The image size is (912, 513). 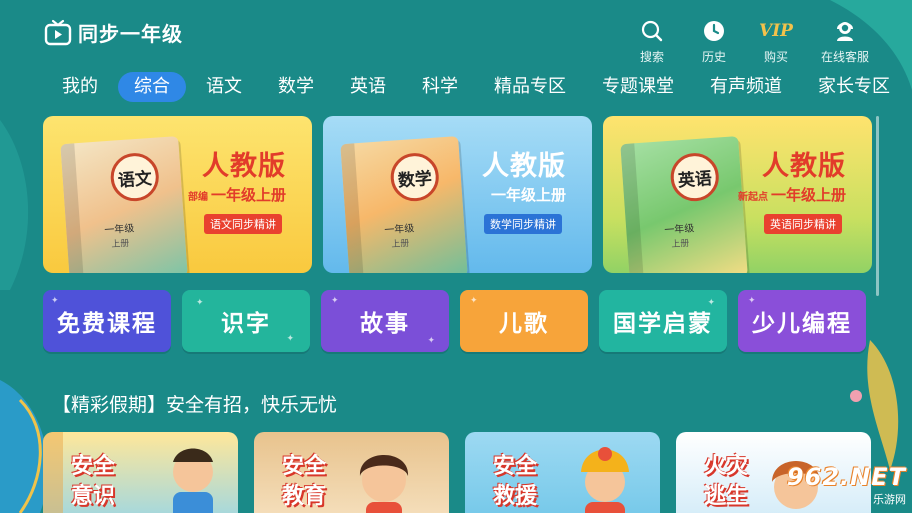 What do you see at coordinates (368, 87) in the screenshot?
I see `tab-english: 英语` at bounding box center [368, 87].